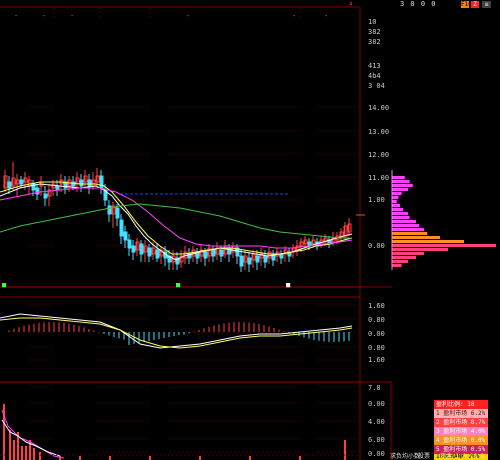 The width and height of the screenshot is (500, 460). Describe the element at coordinates (376, 334) in the screenshot. I see `macd-tick-3: 0.00` at that location.